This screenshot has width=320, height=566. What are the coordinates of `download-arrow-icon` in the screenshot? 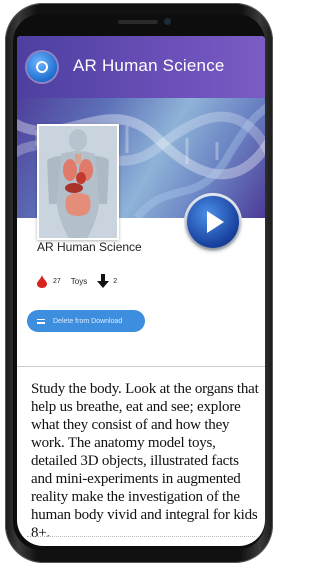 It's located at (103, 281).